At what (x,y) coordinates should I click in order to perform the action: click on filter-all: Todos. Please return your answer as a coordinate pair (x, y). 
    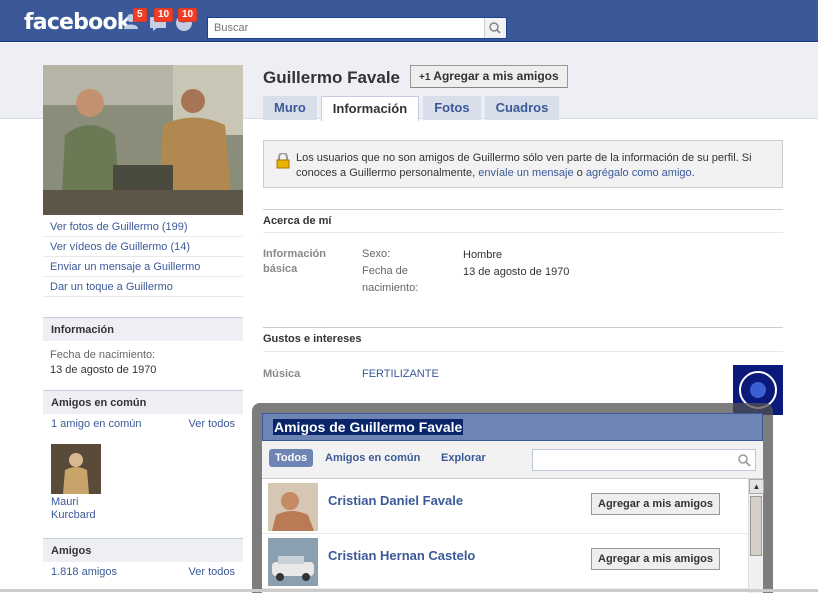
    Looking at the image, I should click on (291, 458).